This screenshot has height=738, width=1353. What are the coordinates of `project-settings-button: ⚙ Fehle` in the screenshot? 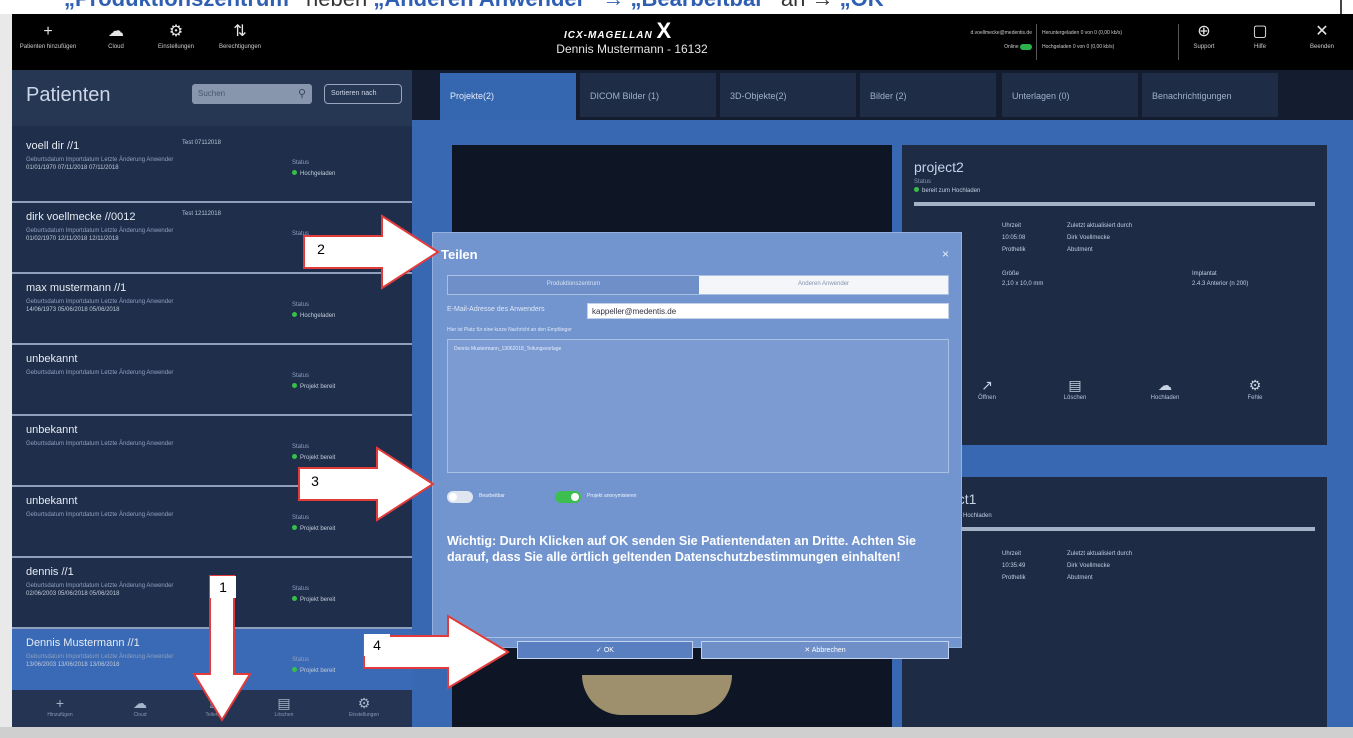 It's located at (1255, 388).